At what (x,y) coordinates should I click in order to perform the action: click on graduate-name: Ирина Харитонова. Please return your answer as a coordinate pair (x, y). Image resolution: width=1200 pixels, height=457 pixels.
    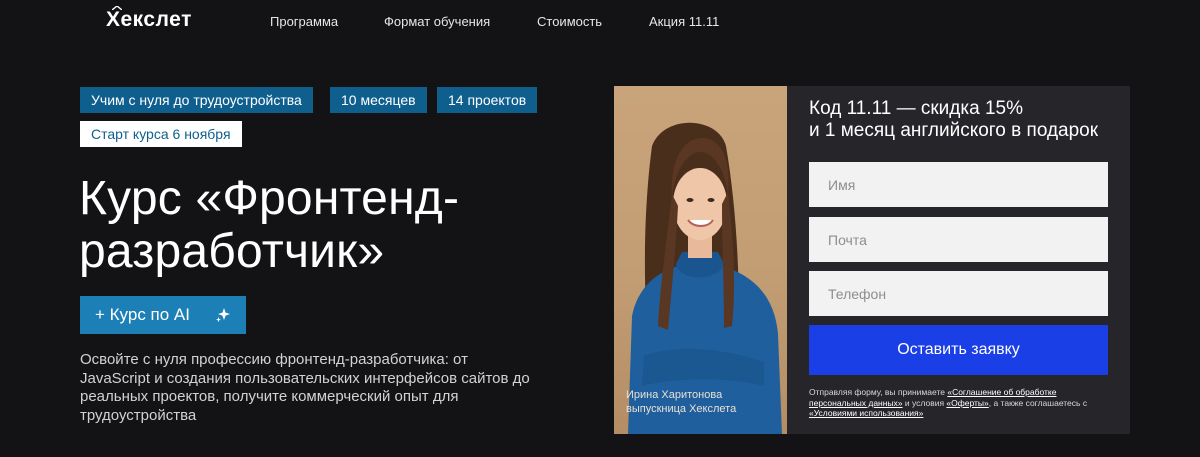
    Looking at the image, I should click on (674, 395).